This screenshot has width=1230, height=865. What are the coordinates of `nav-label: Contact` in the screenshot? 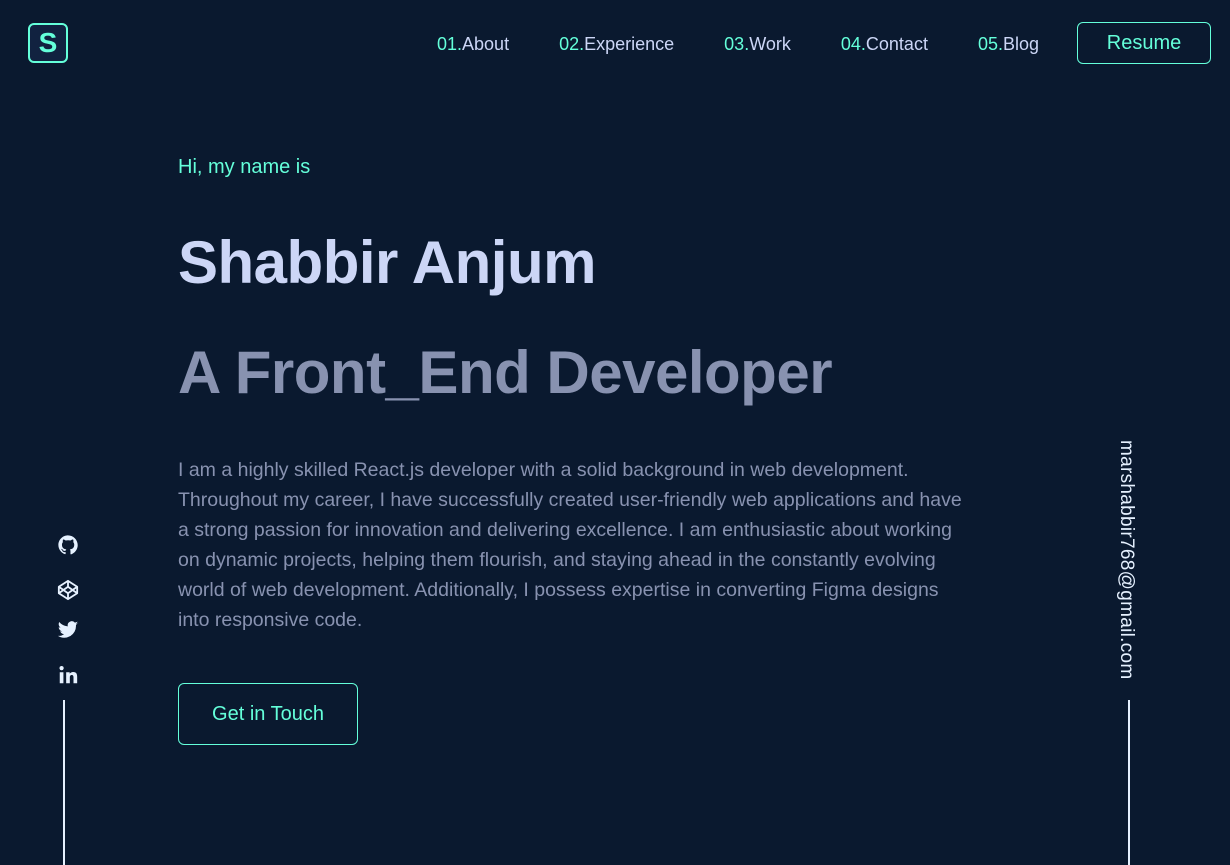 It's located at (896, 44).